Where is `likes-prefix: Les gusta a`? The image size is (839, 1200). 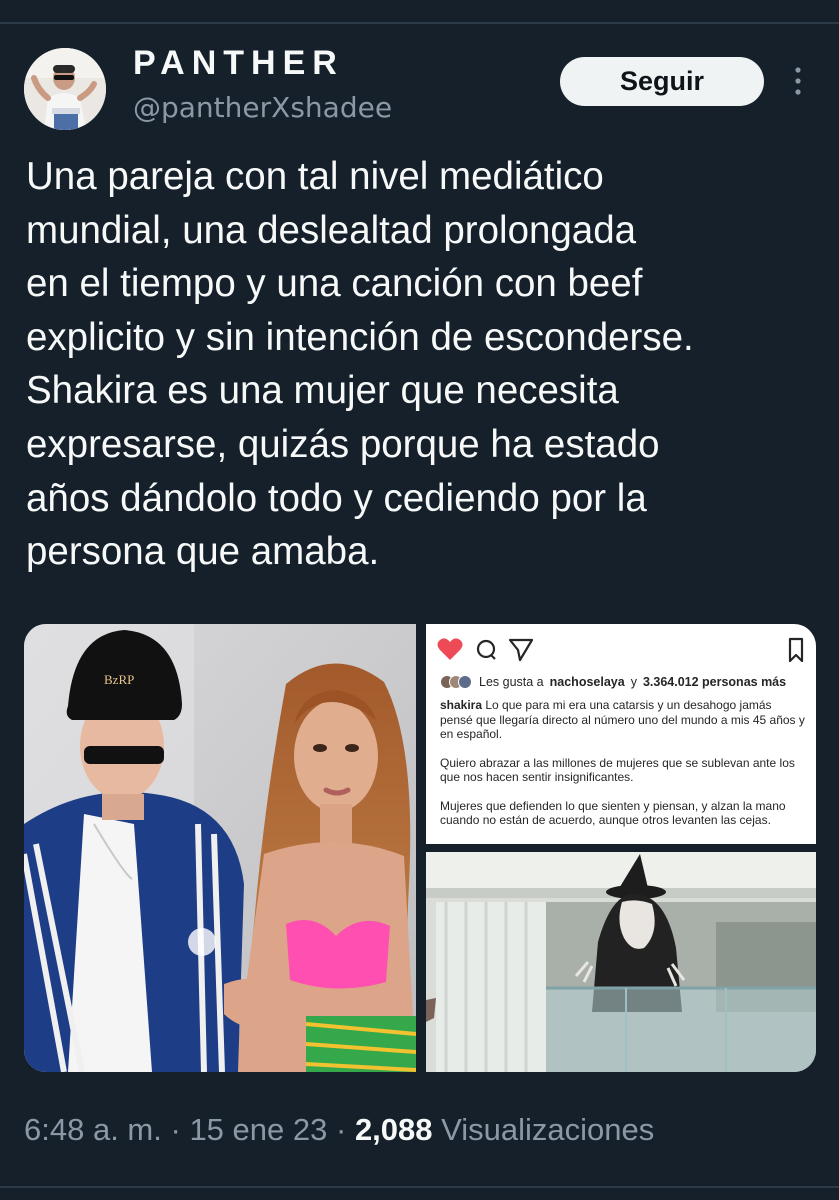 likes-prefix: Les gusta a is located at coordinates (511, 682).